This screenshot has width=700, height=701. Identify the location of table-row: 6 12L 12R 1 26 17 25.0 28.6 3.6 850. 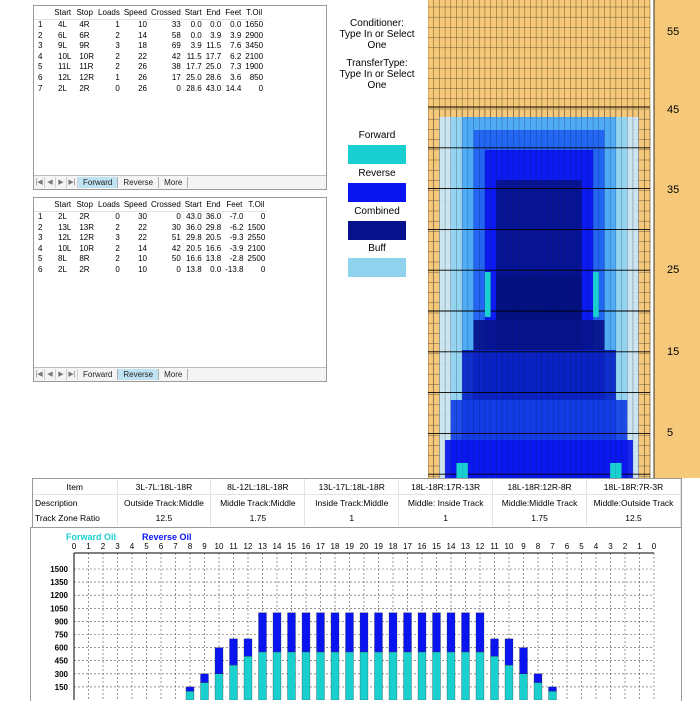
(149, 78).